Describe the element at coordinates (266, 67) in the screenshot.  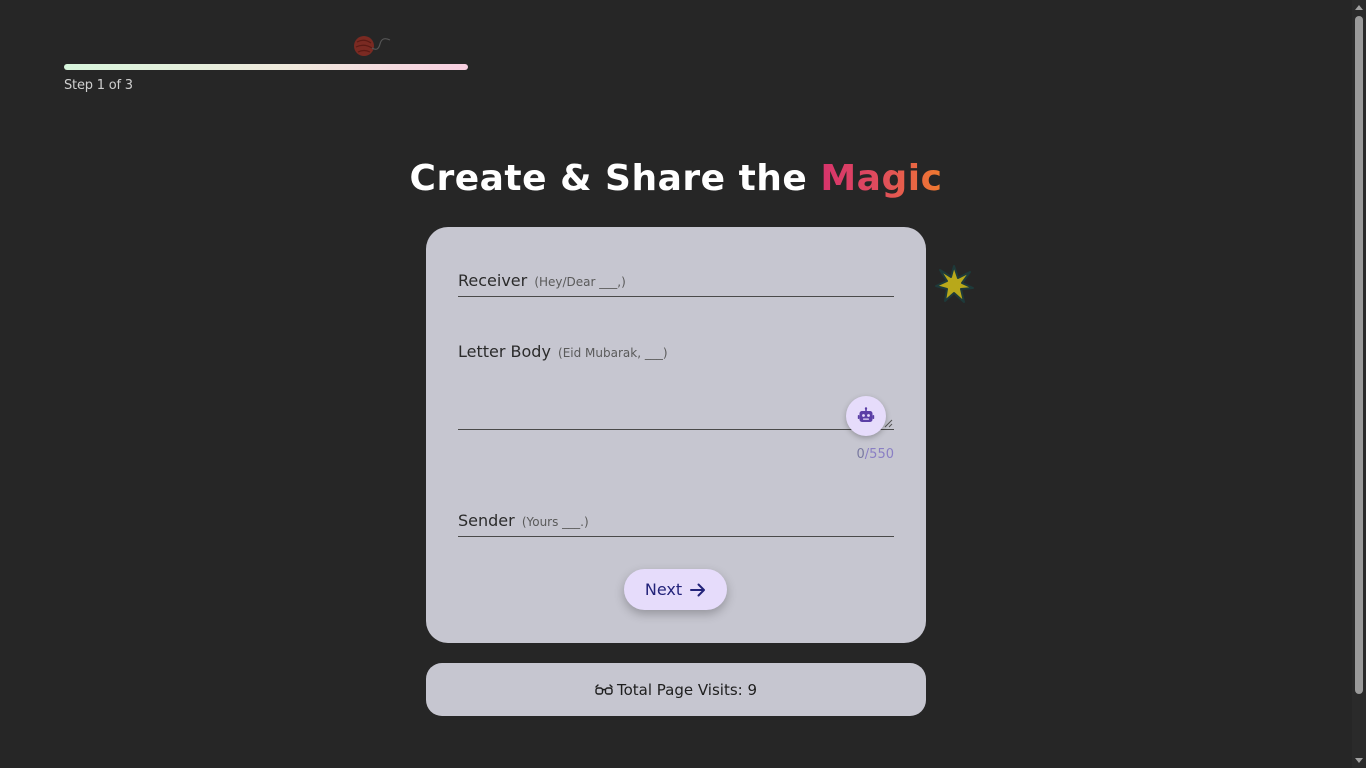
I see `progress-bar` at that location.